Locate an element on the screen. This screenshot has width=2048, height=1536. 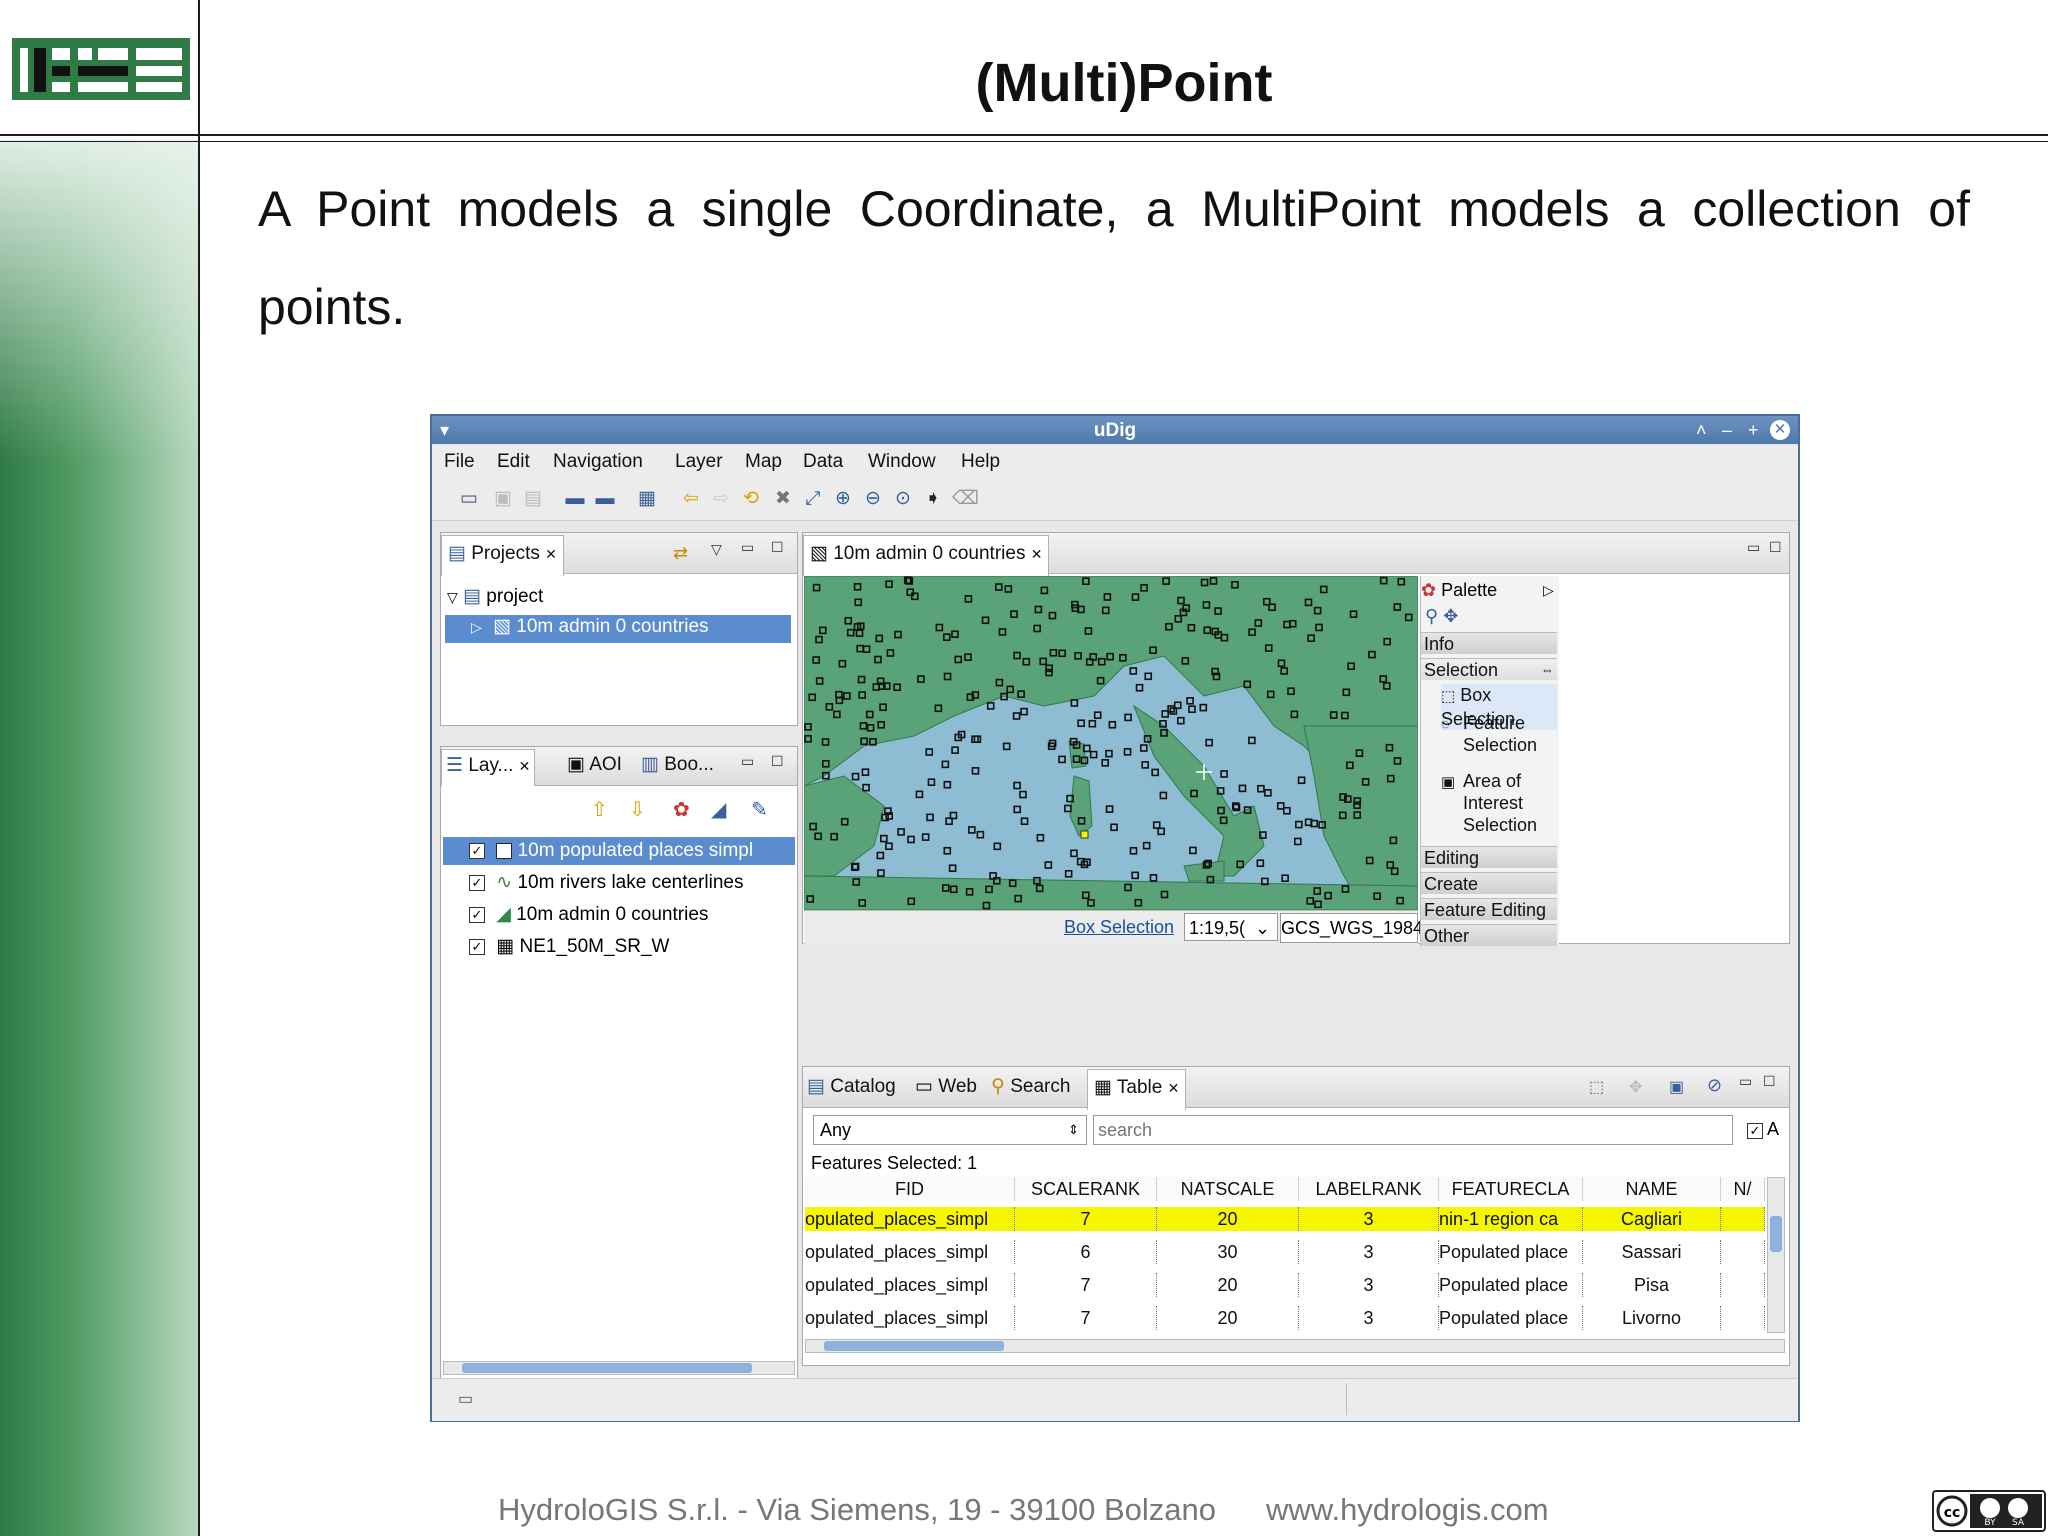
palette-section-info: Info is located at coordinates (1489, 643).